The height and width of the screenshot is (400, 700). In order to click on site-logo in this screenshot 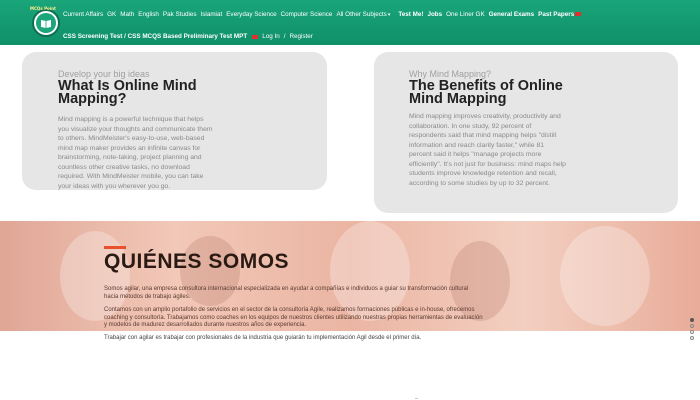, I will do `click(46, 23)`.